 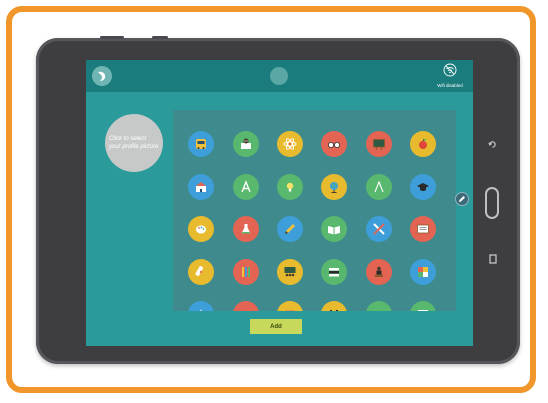 What do you see at coordinates (423, 272) in the screenshot?
I see `puzzle-icon` at bounding box center [423, 272].